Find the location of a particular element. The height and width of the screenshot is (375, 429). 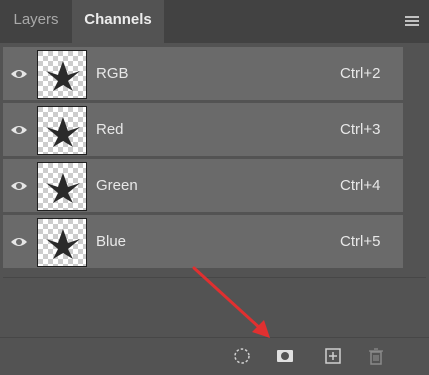

channel-name: Green is located at coordinates (117, 185).